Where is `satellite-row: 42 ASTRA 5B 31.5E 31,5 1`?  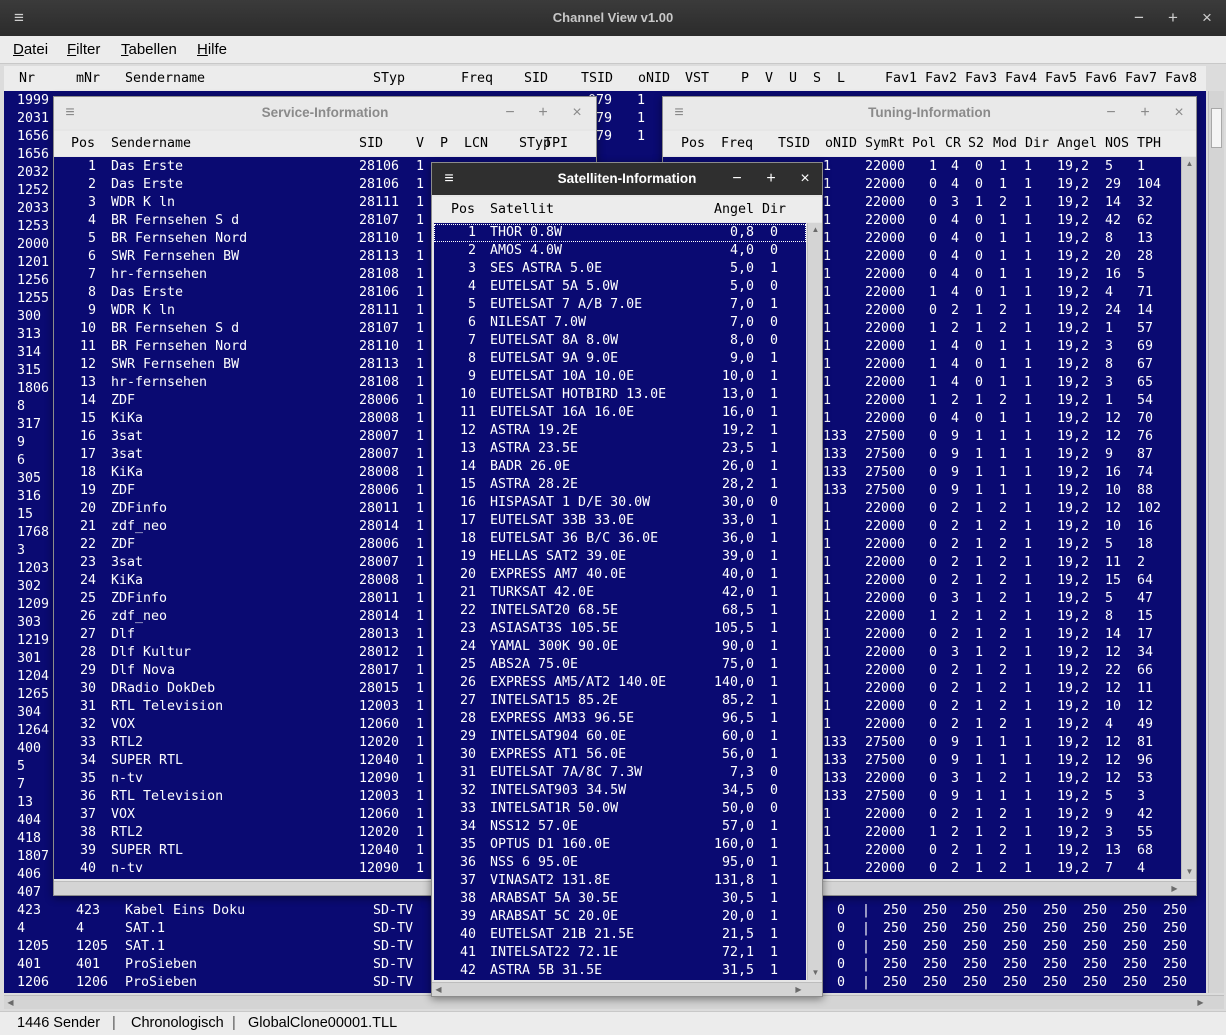
satellite-row: 42 ASTRA 5B 31.5E 31,5 1 is located at coordinates (620, 971).